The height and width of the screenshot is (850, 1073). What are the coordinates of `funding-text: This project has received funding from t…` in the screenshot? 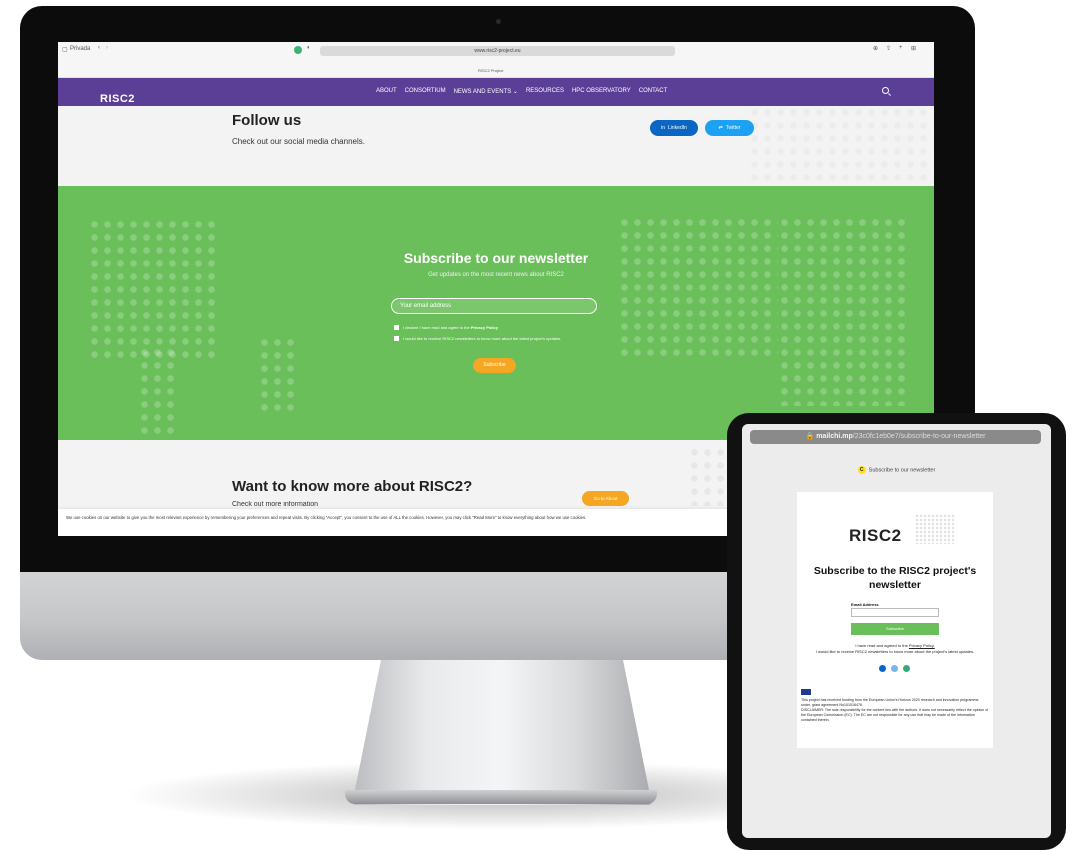 It's located at (890, 702).